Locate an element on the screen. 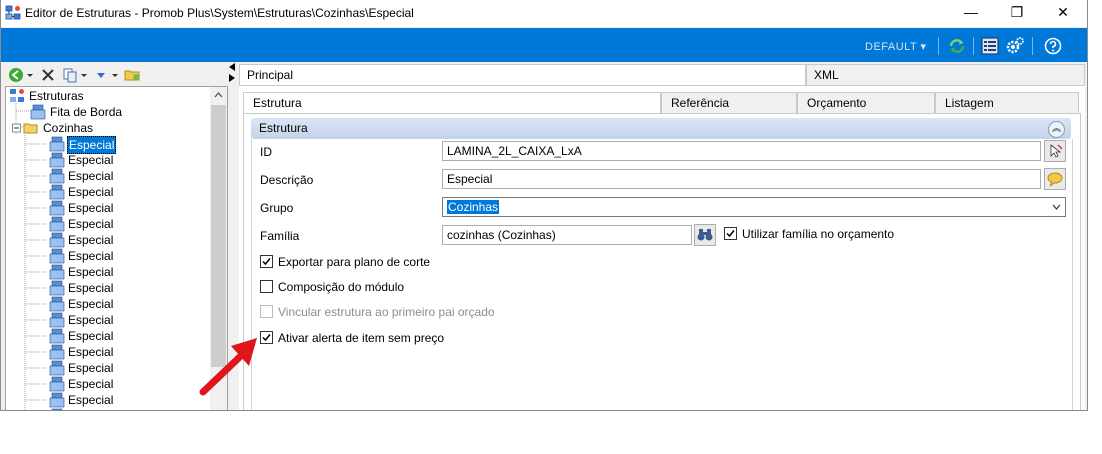  tab-xml: XML is located at coordinates (945, 74).